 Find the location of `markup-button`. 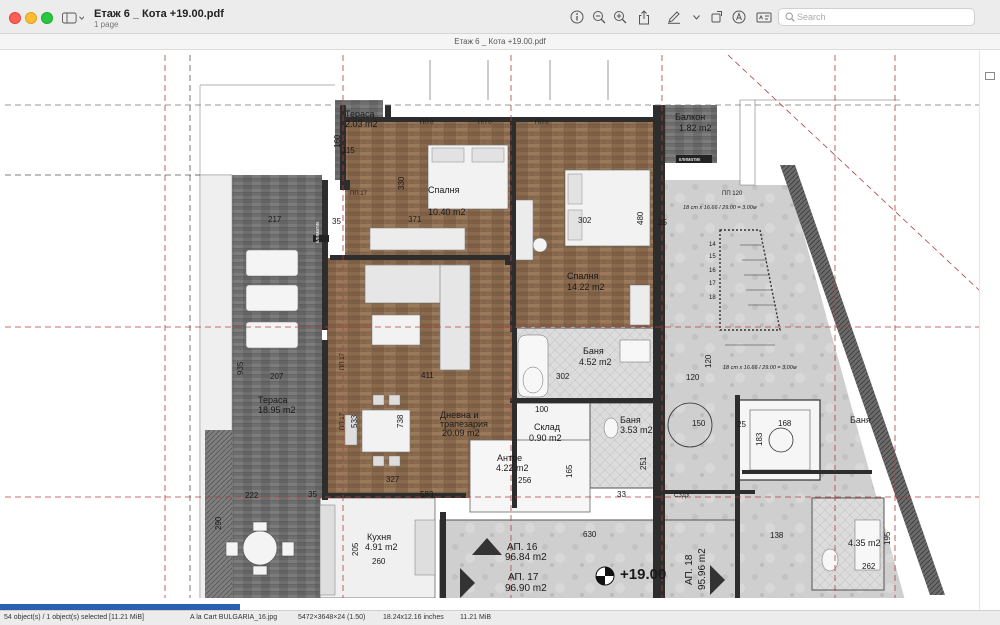

markup-button is located at coordinates (674, 17).